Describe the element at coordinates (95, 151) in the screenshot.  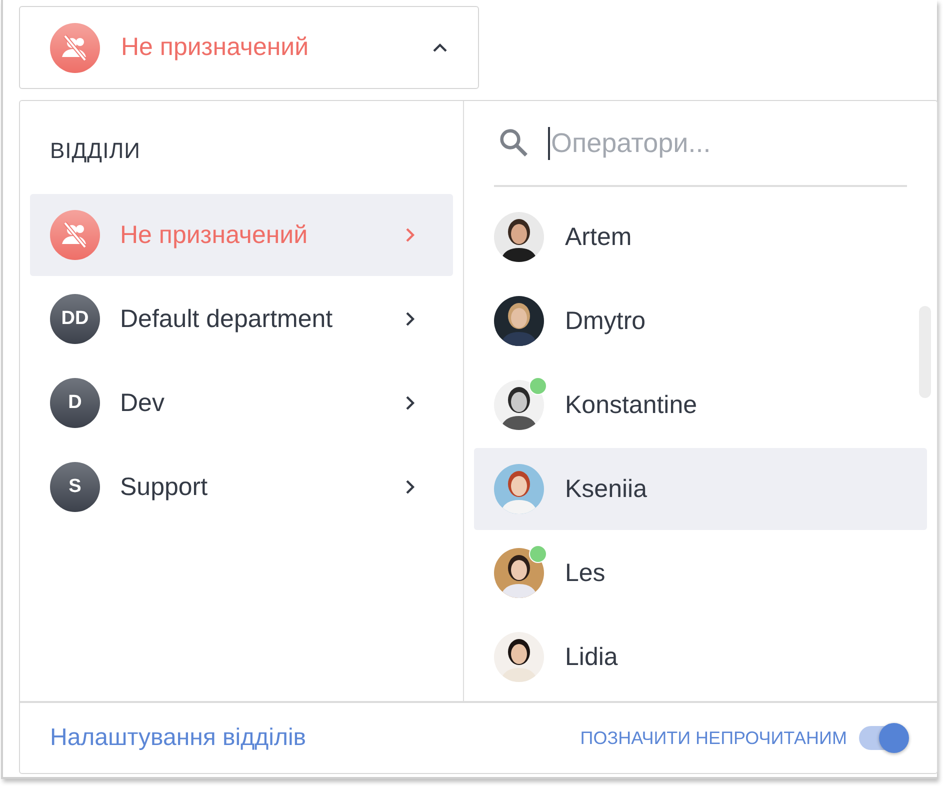
I see `departments-heading: ВІДДІЛИ` at that location.